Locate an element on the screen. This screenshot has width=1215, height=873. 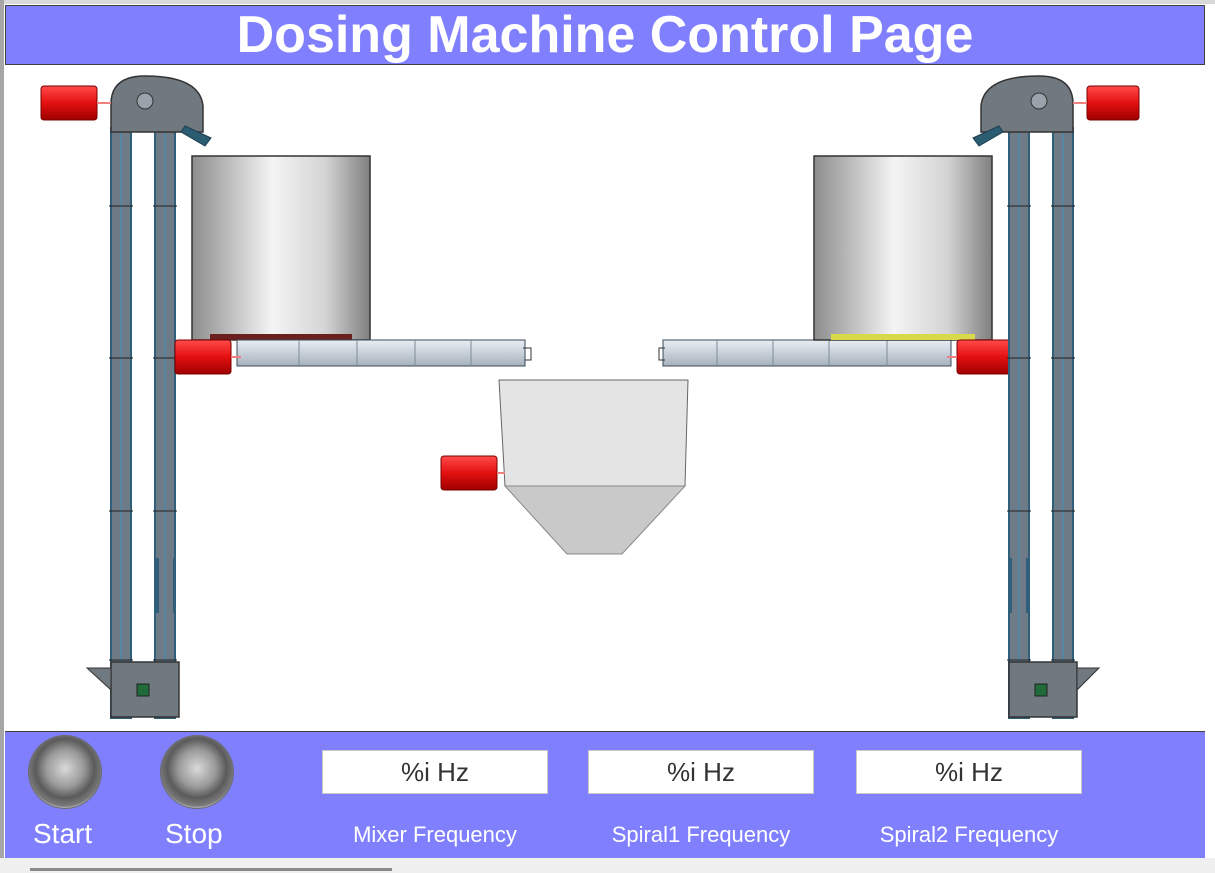
spiral1-frequency-field: %i Hz is located at coordinates (701, 772).